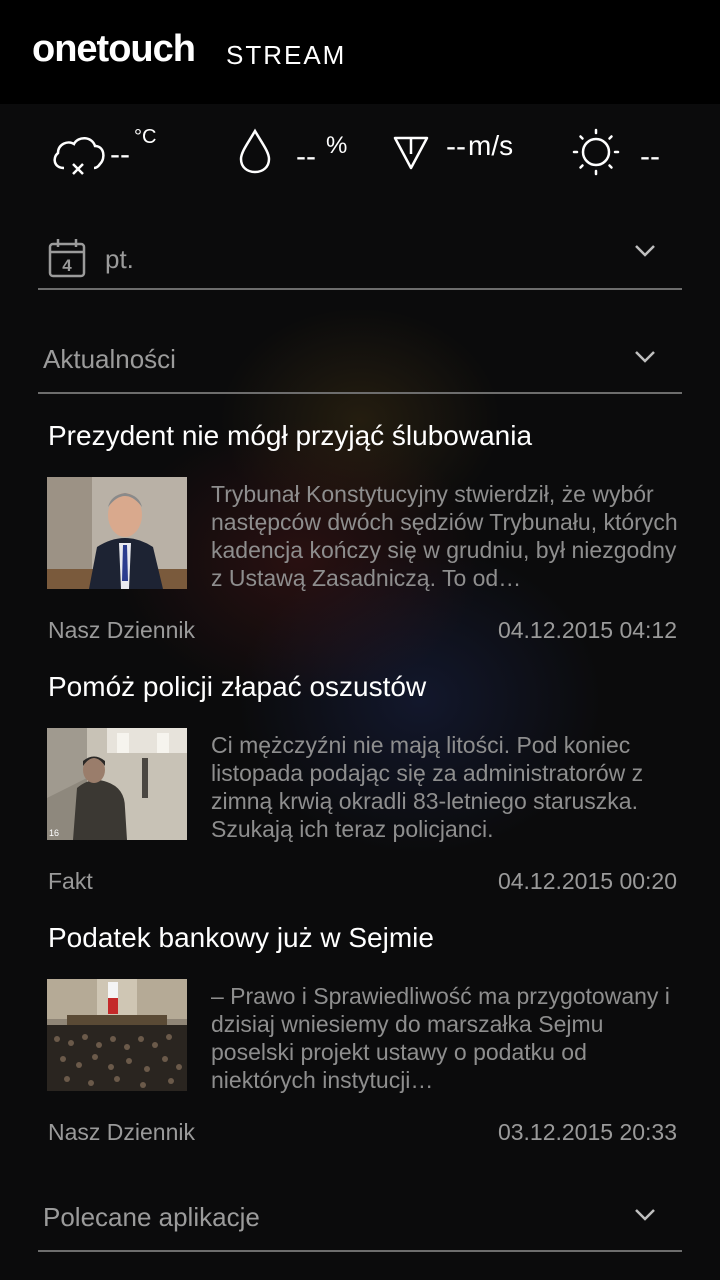 The width and height of the screenshot is (720, 1280). I want to click on calendar-icon: 4, so click(67, 260).